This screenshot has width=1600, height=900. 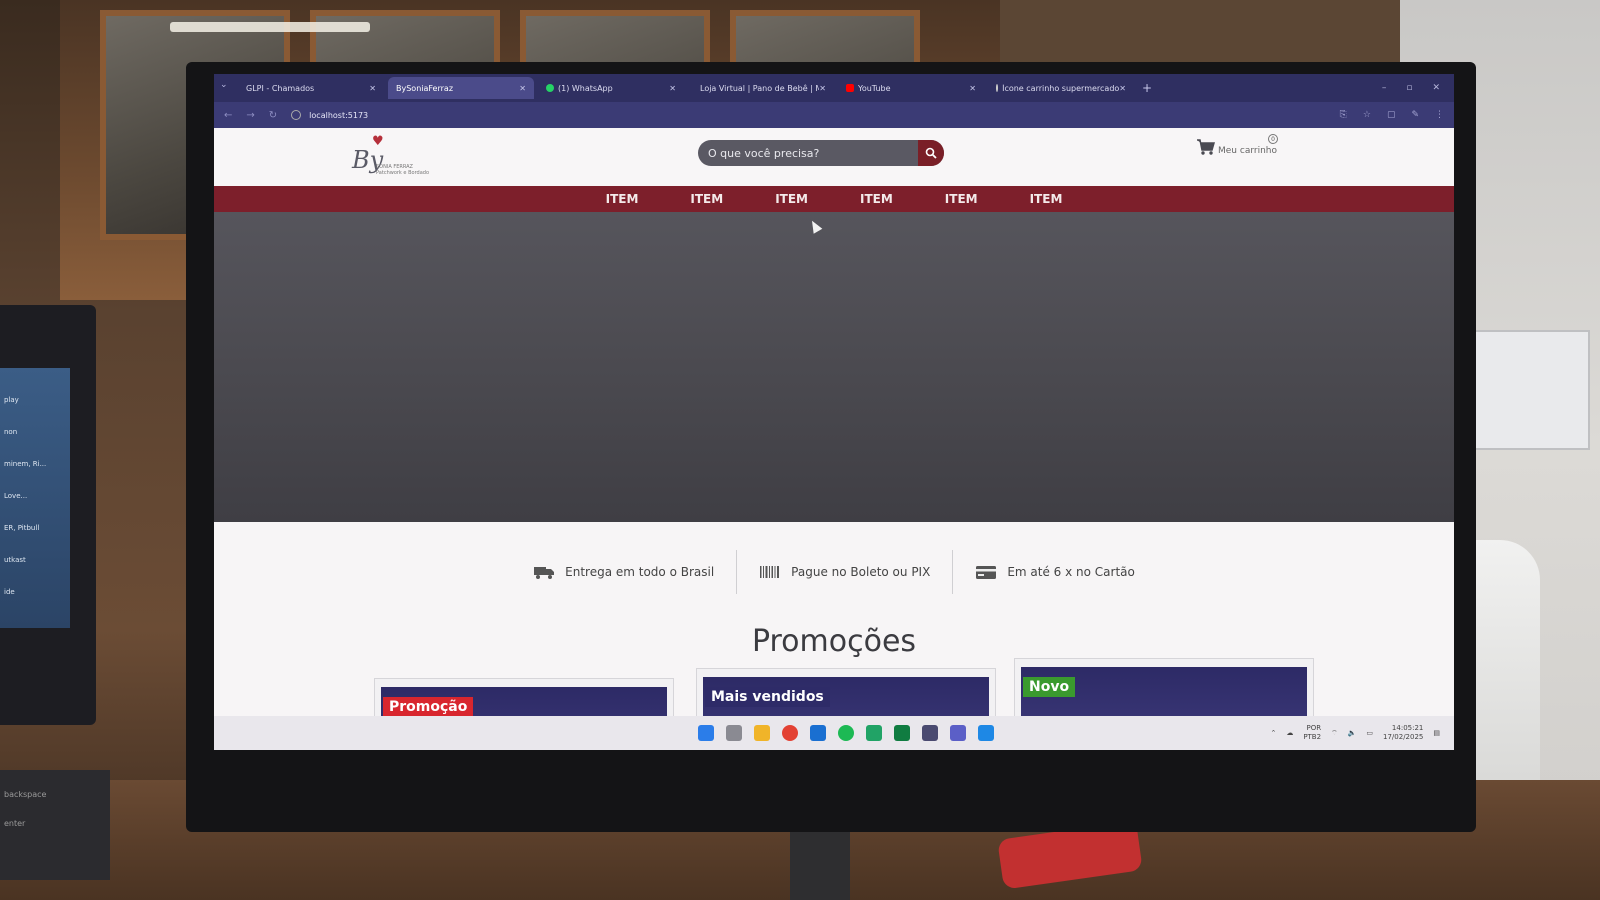 I want to click on window-controls: – ▫ ✕, so click(x=1418, y=88).